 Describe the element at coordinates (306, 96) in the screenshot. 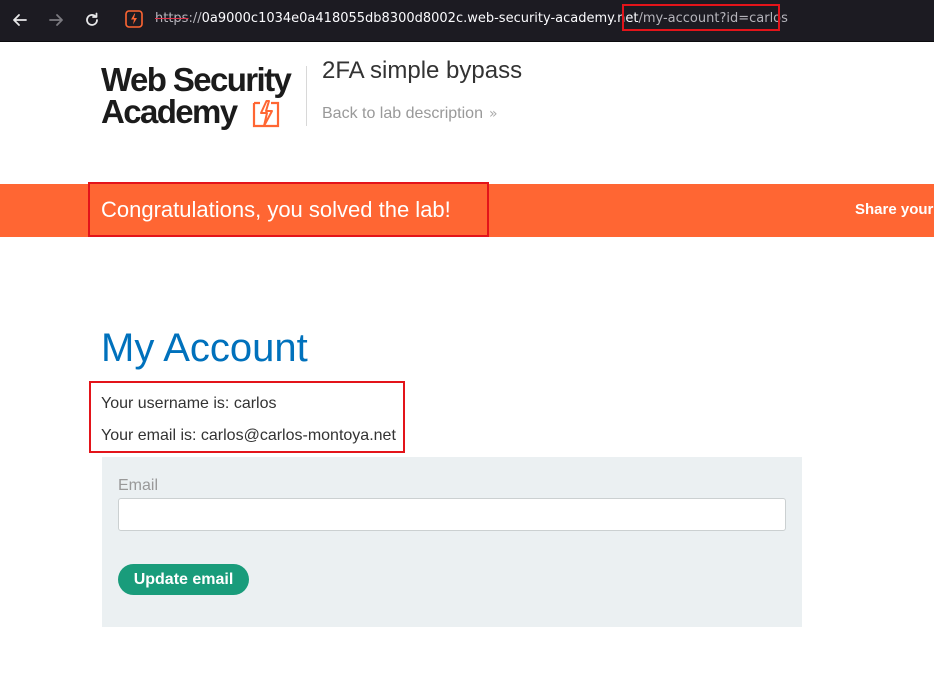

I see `header-divider` at that location.